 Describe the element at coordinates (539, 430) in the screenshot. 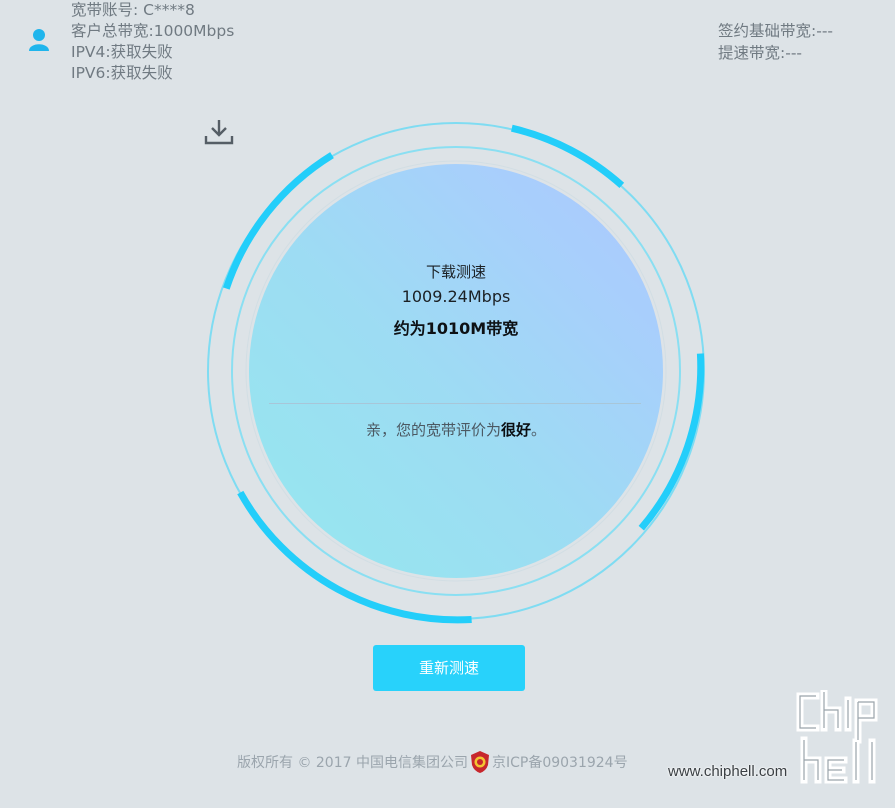

I see `rating-suffix: 。` at that location.